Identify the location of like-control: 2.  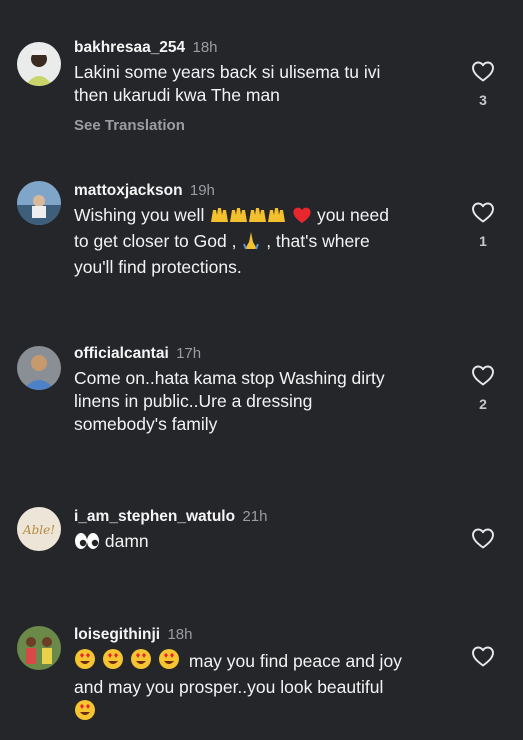
(483, 388).